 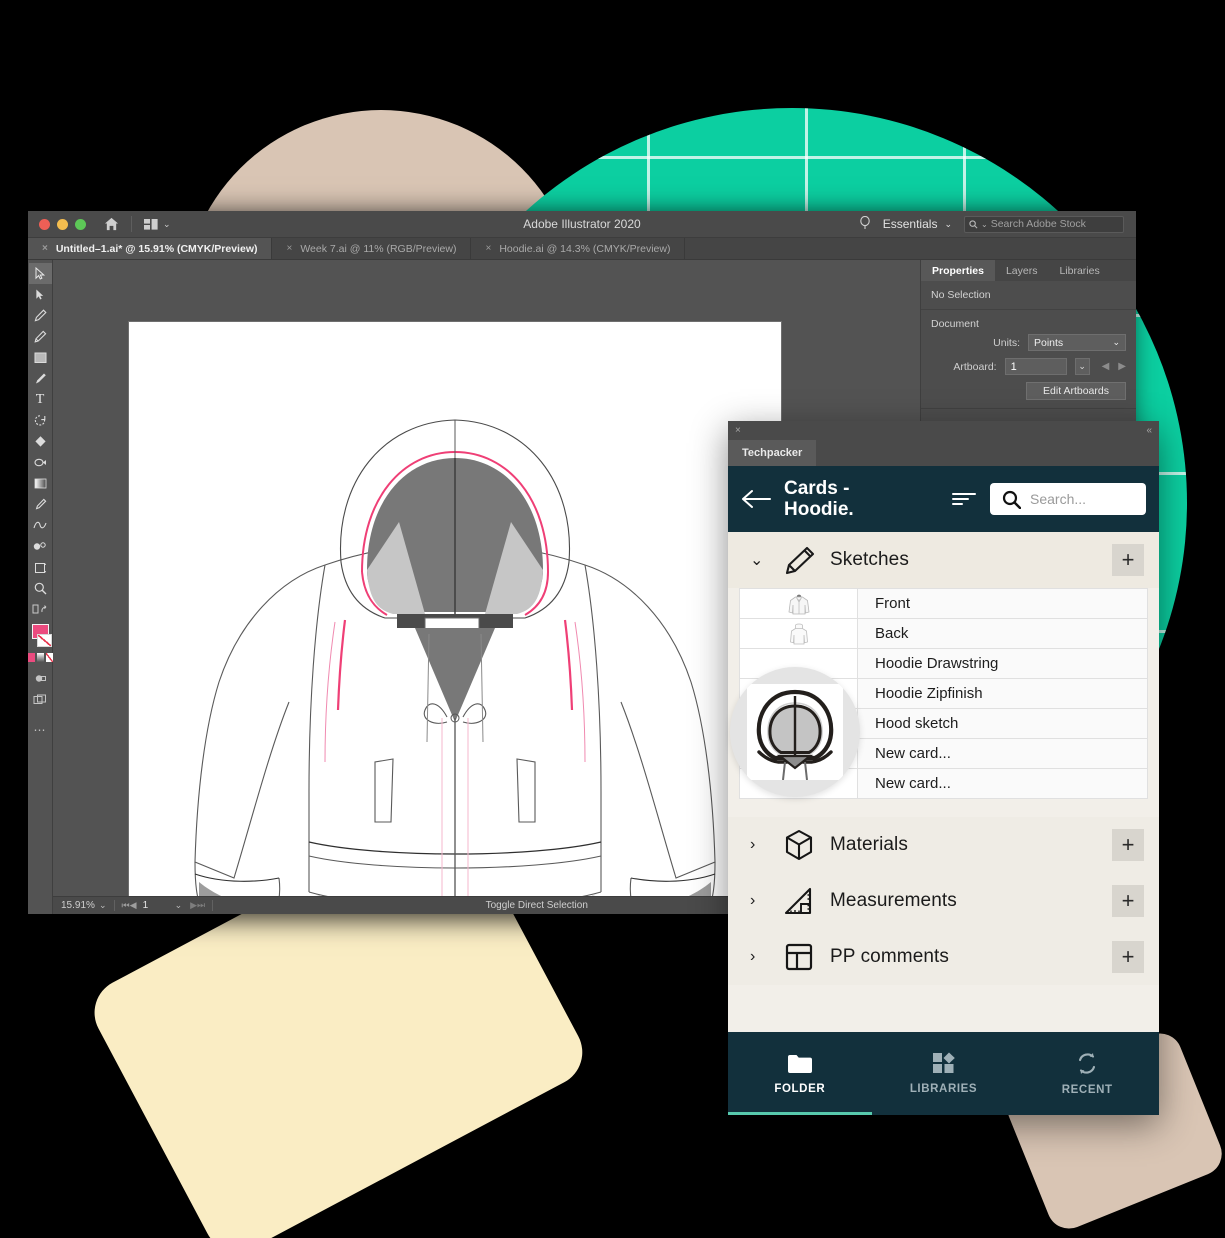 I want to click on add-measurement-button: +, so click(x=1128, y=901).